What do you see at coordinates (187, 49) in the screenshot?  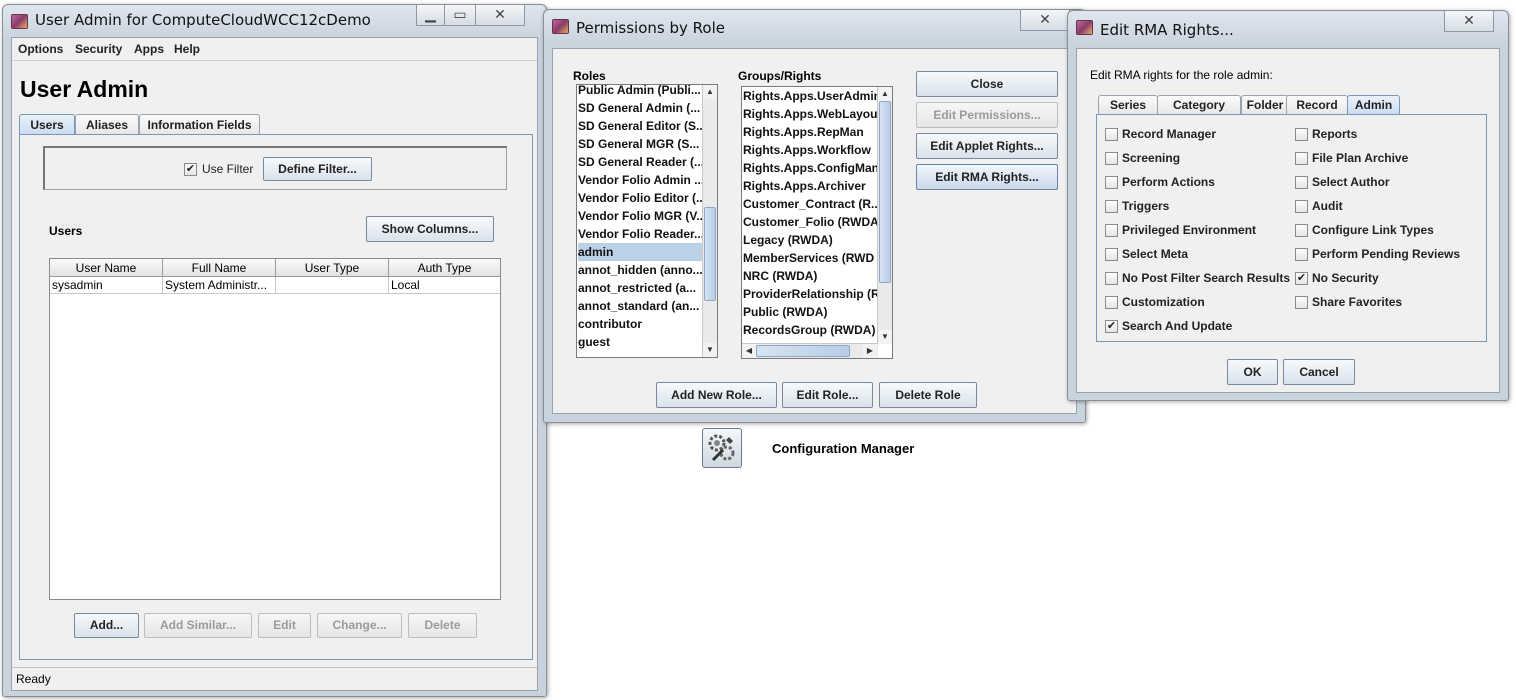 I see `menu-help: Help` at bounding box center [187, 49].